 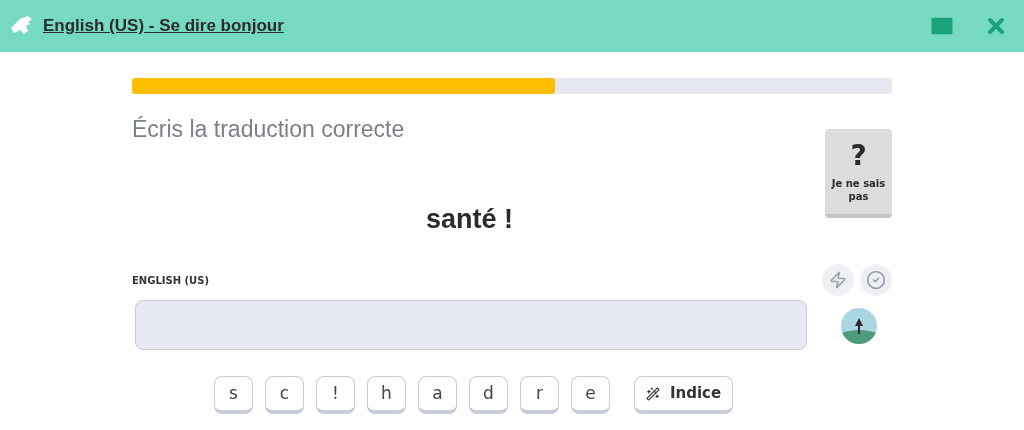 What do you see at coordinates (858, 189) in the screenshot?
I see `skip-label: Je ne sais pas` at bounding box center [858, 189].